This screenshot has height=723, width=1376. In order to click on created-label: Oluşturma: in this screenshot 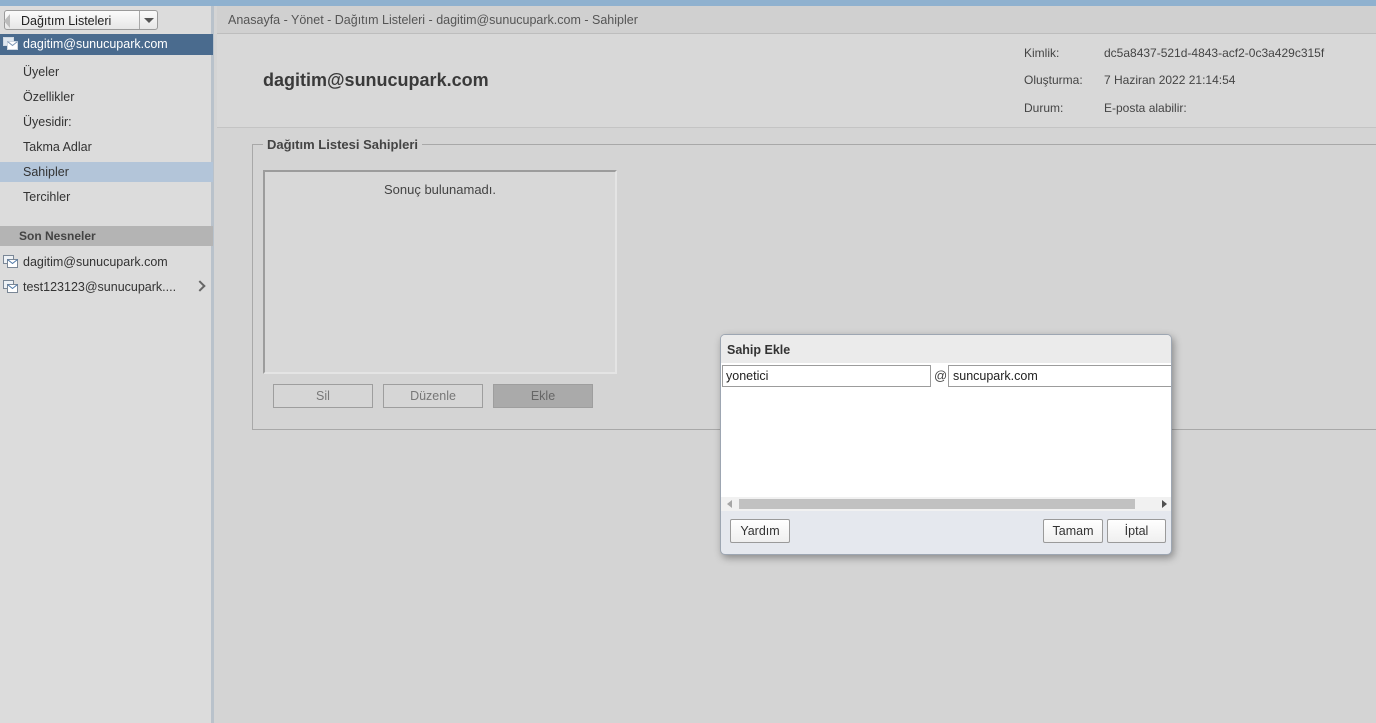, I will do `click(1053, 80)`.